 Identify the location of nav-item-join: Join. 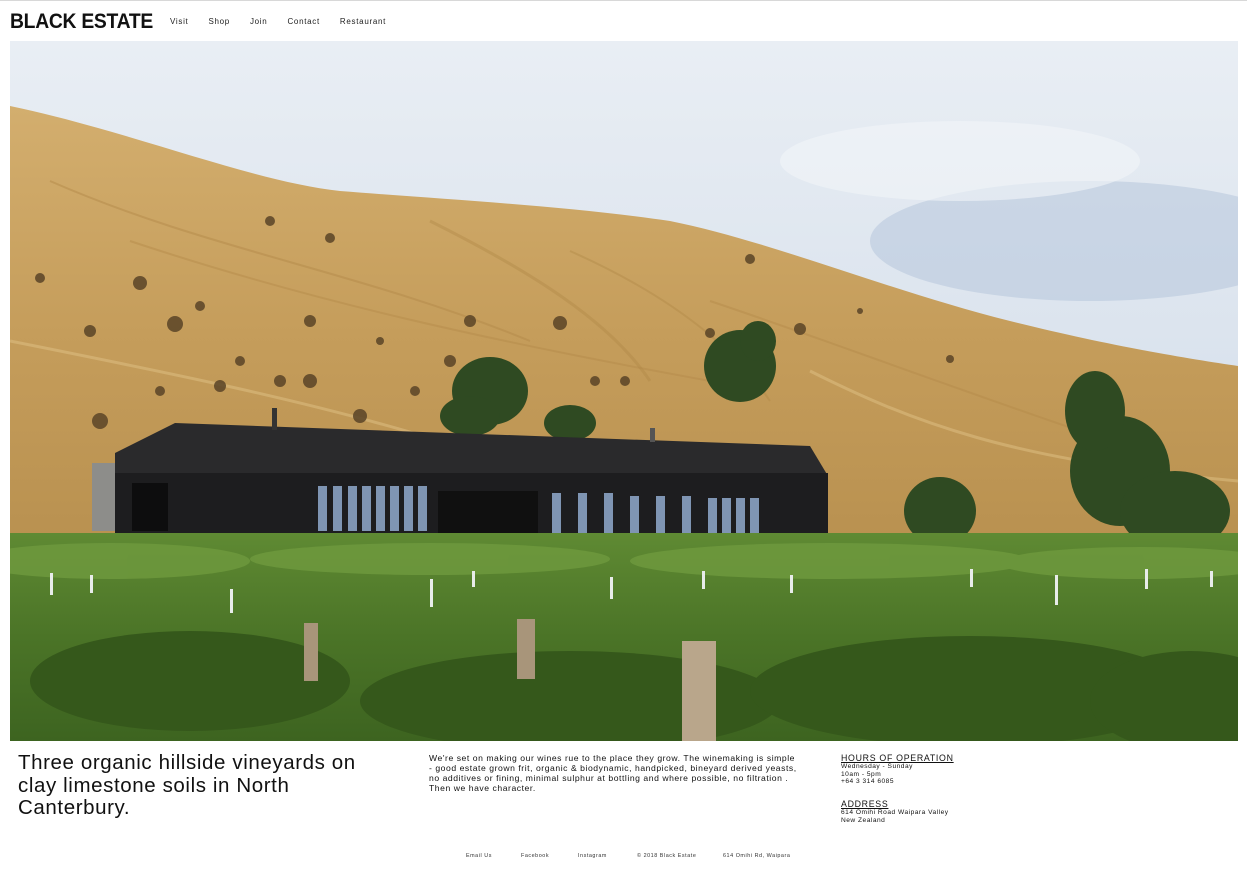
(258, 21).